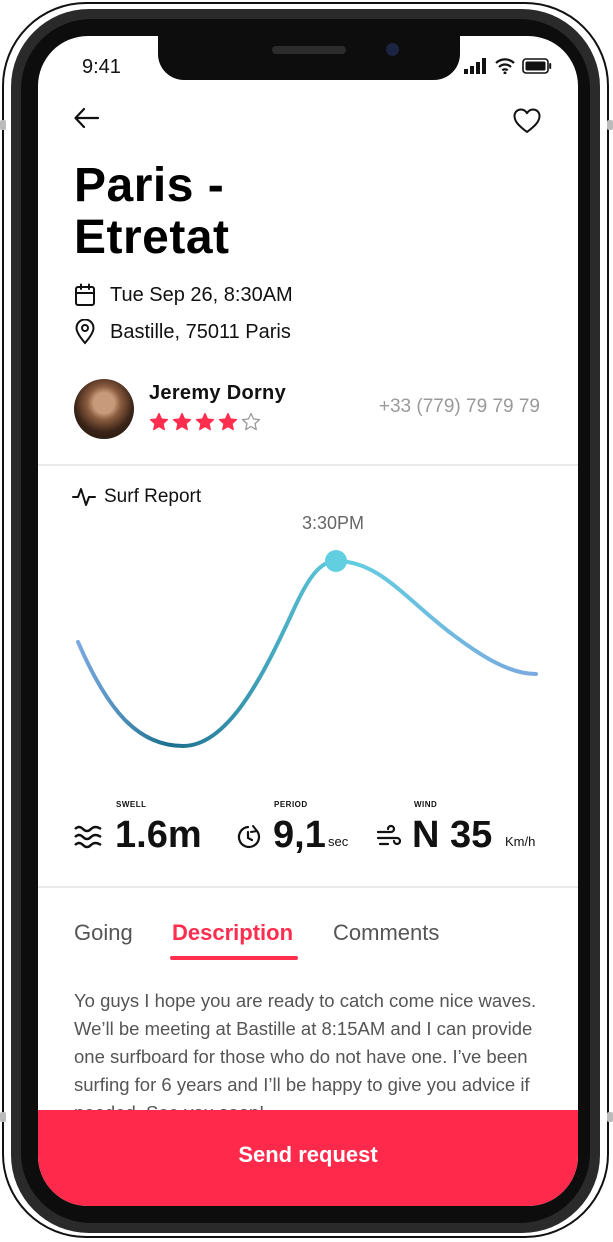 The image size is (613, 1242). What do you see at coordinates (338, 841) in the screenshot?
I see `period-unit: sec` at bounding box center [338, 841].